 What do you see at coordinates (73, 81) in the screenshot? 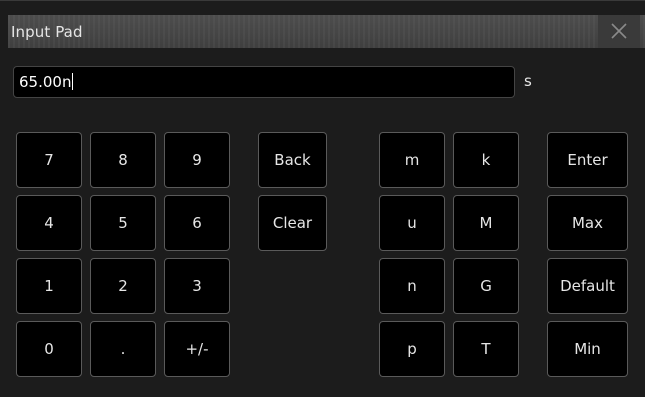
I see `text-caret` at bounding box center [73, 81].